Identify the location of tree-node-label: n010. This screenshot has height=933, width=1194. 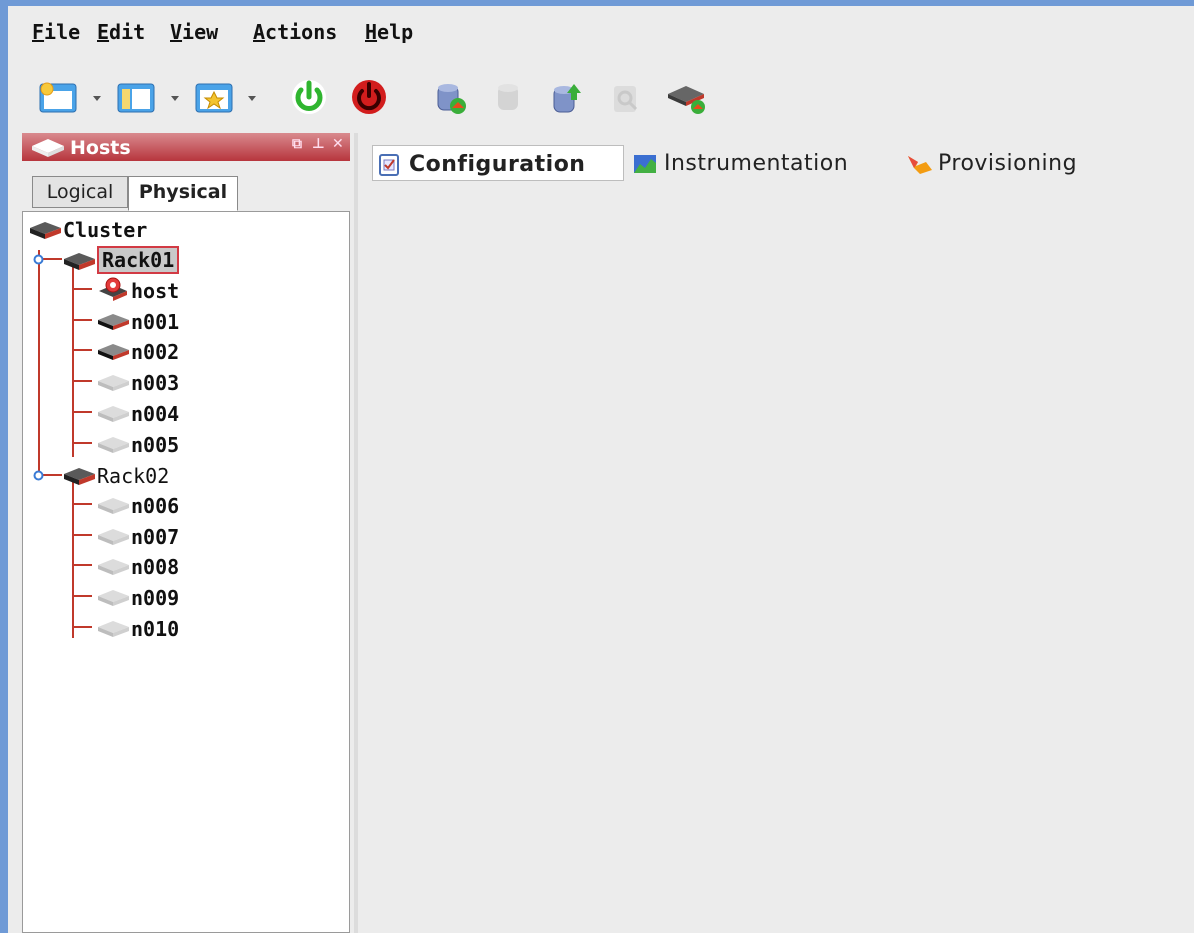
(155, 629).